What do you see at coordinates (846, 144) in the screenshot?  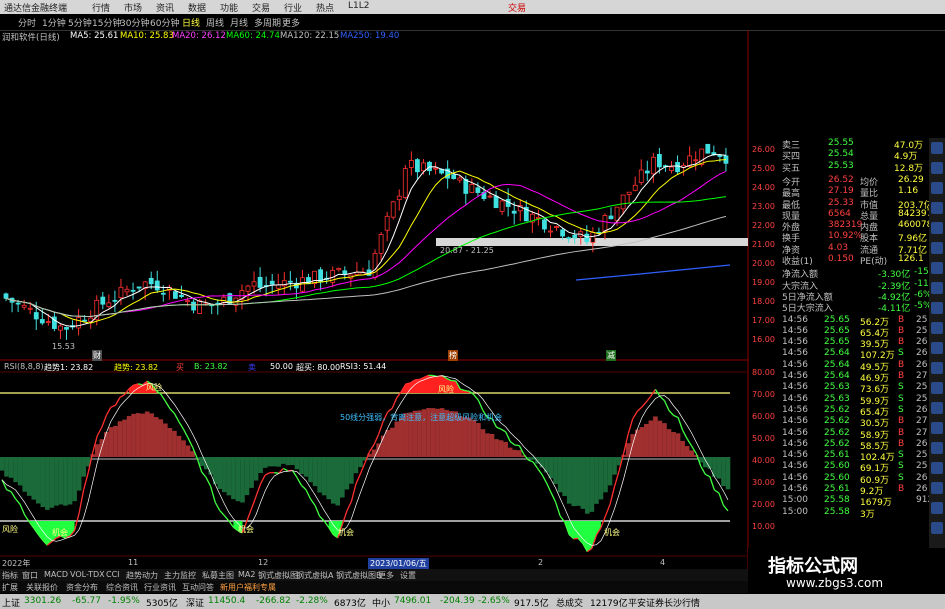 I see `order-book-row: 卖三 25.55 47.0万` at bounding box center [846, 144].